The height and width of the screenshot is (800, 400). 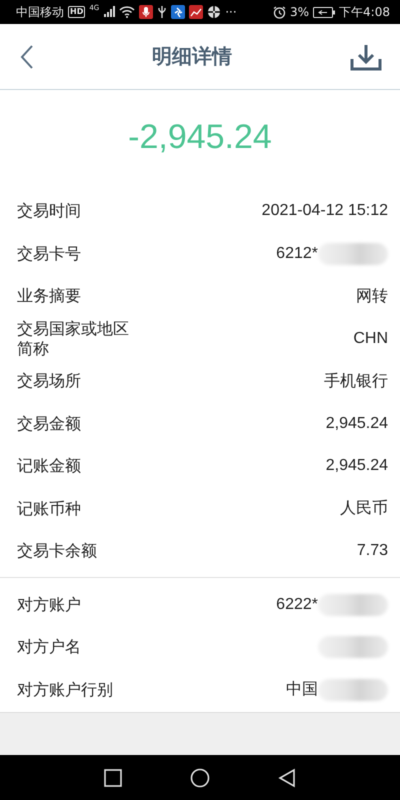 I want to click on chart-app-icon, so click(x=196, y=12).